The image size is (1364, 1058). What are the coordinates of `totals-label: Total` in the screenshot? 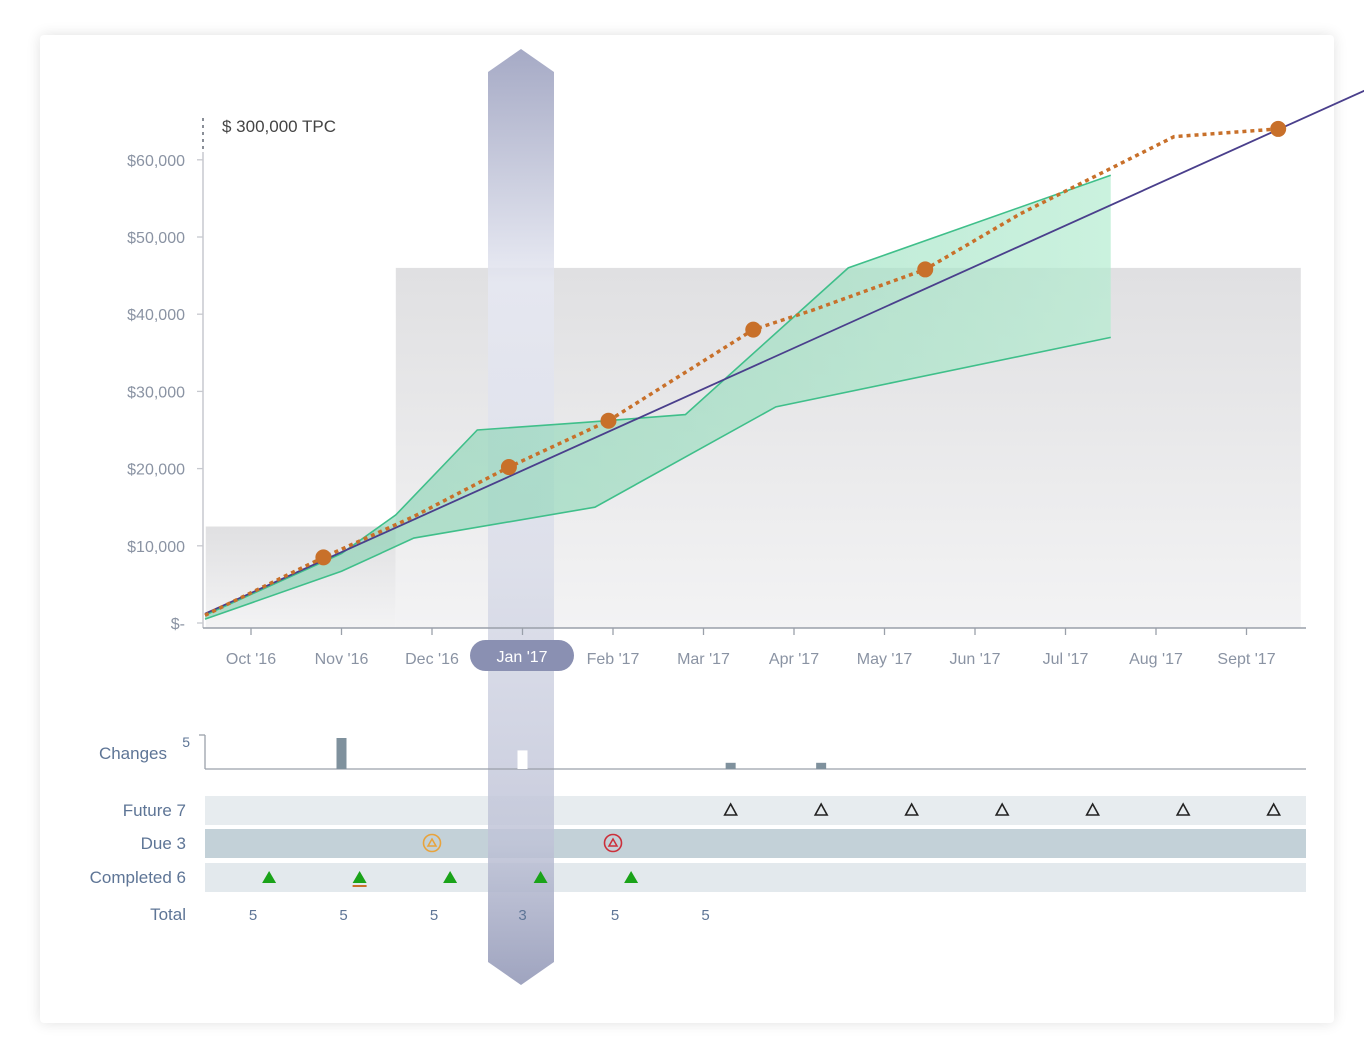 It's located at (168, 914).